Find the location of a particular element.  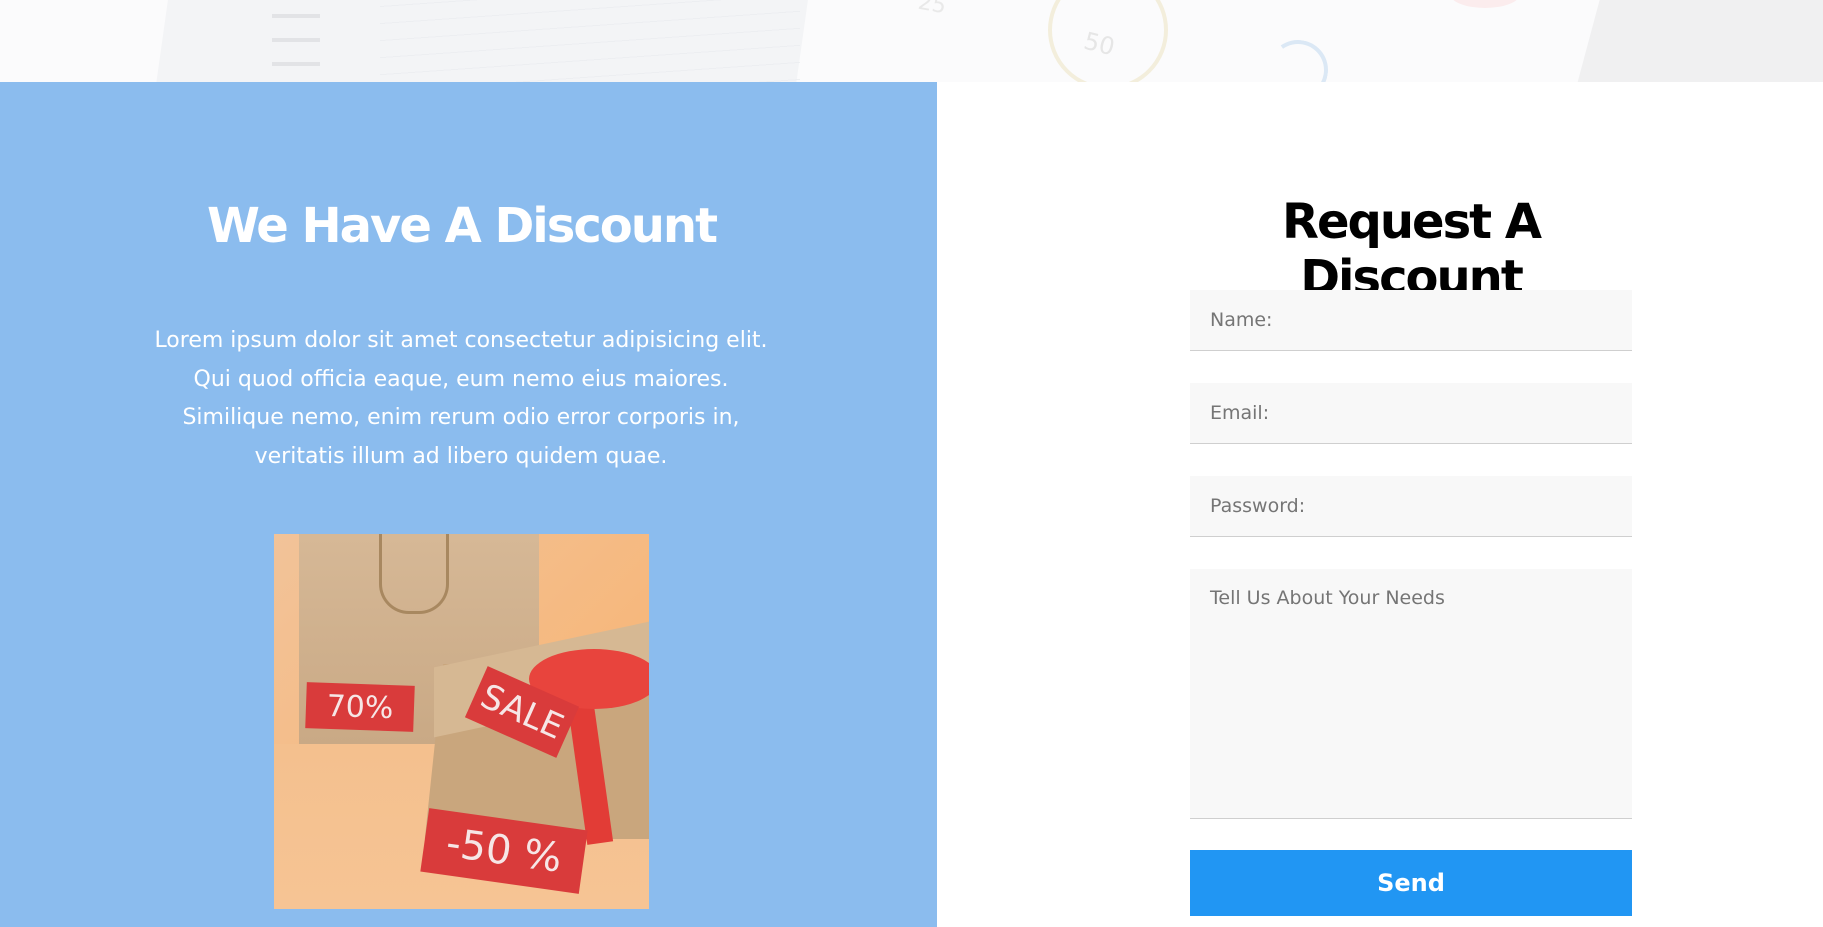

discount-title: We Have A Discount is located at coordinates (462, 226).